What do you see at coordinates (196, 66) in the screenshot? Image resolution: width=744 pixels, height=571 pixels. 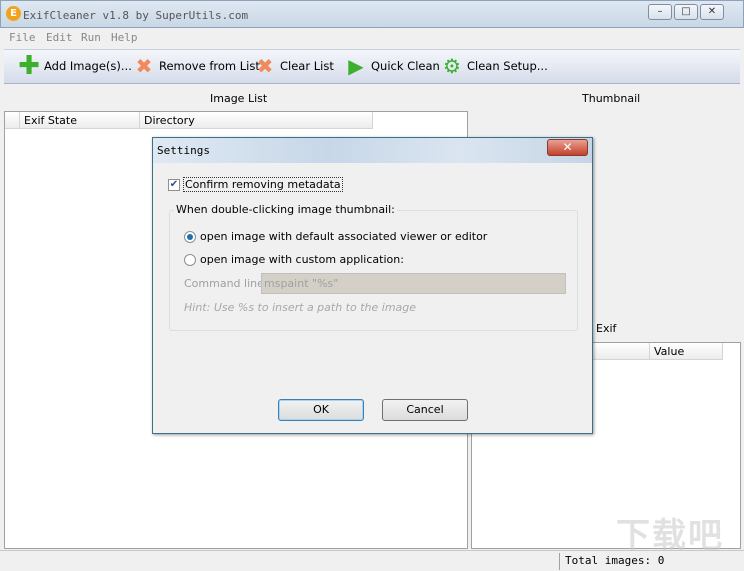 I see `remove-from-list-button: ✖ Remove from List` at bounding box center [196, 66].